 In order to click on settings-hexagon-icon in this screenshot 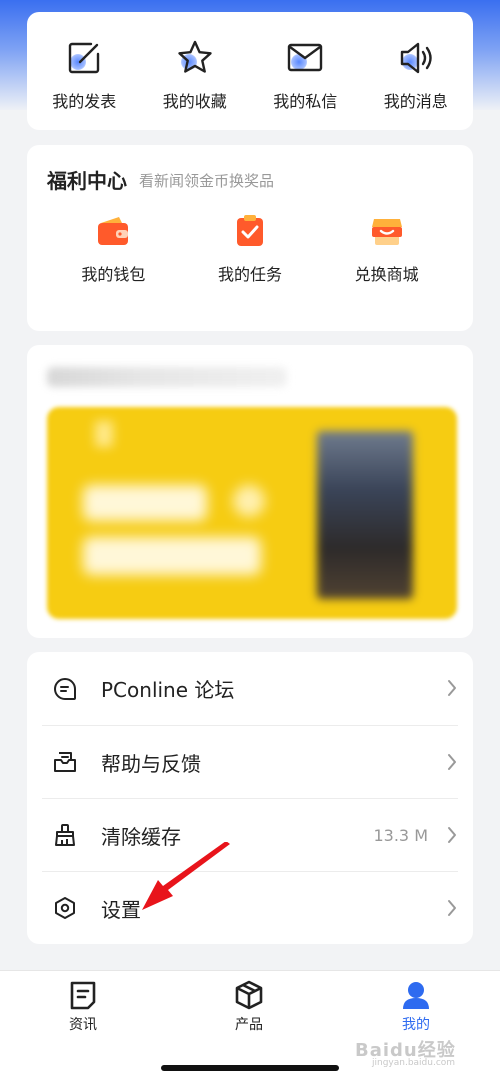, I will do `click(65, 908)`.